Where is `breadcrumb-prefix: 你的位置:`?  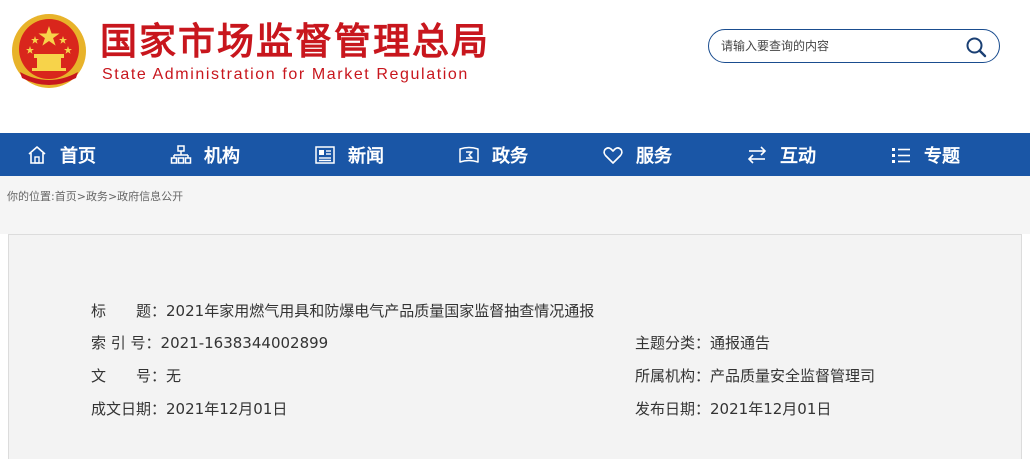
breadcrumb-prefix: 你的位置: is located at coordinates (31, 196).